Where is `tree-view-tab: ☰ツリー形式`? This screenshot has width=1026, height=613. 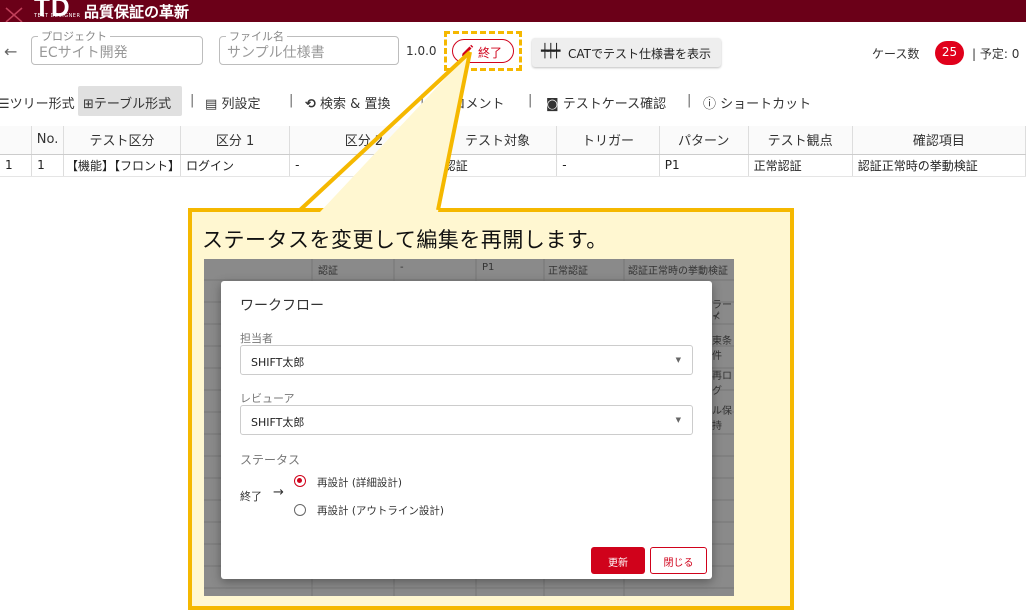 tree-view-tab: ☰ツリー形式 is located at coordinates (37, 102).